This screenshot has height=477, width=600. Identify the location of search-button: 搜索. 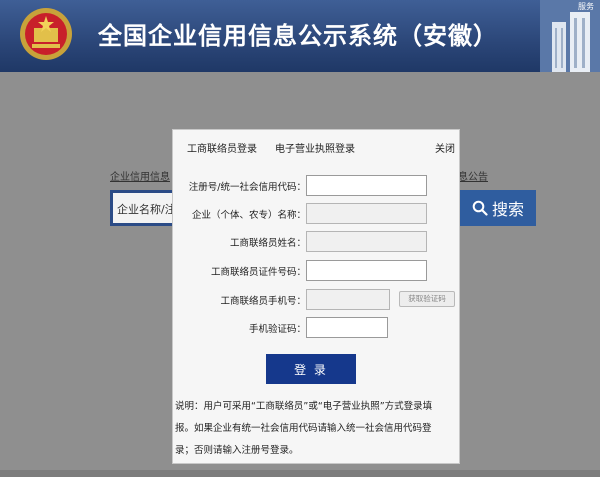
(498, 208).